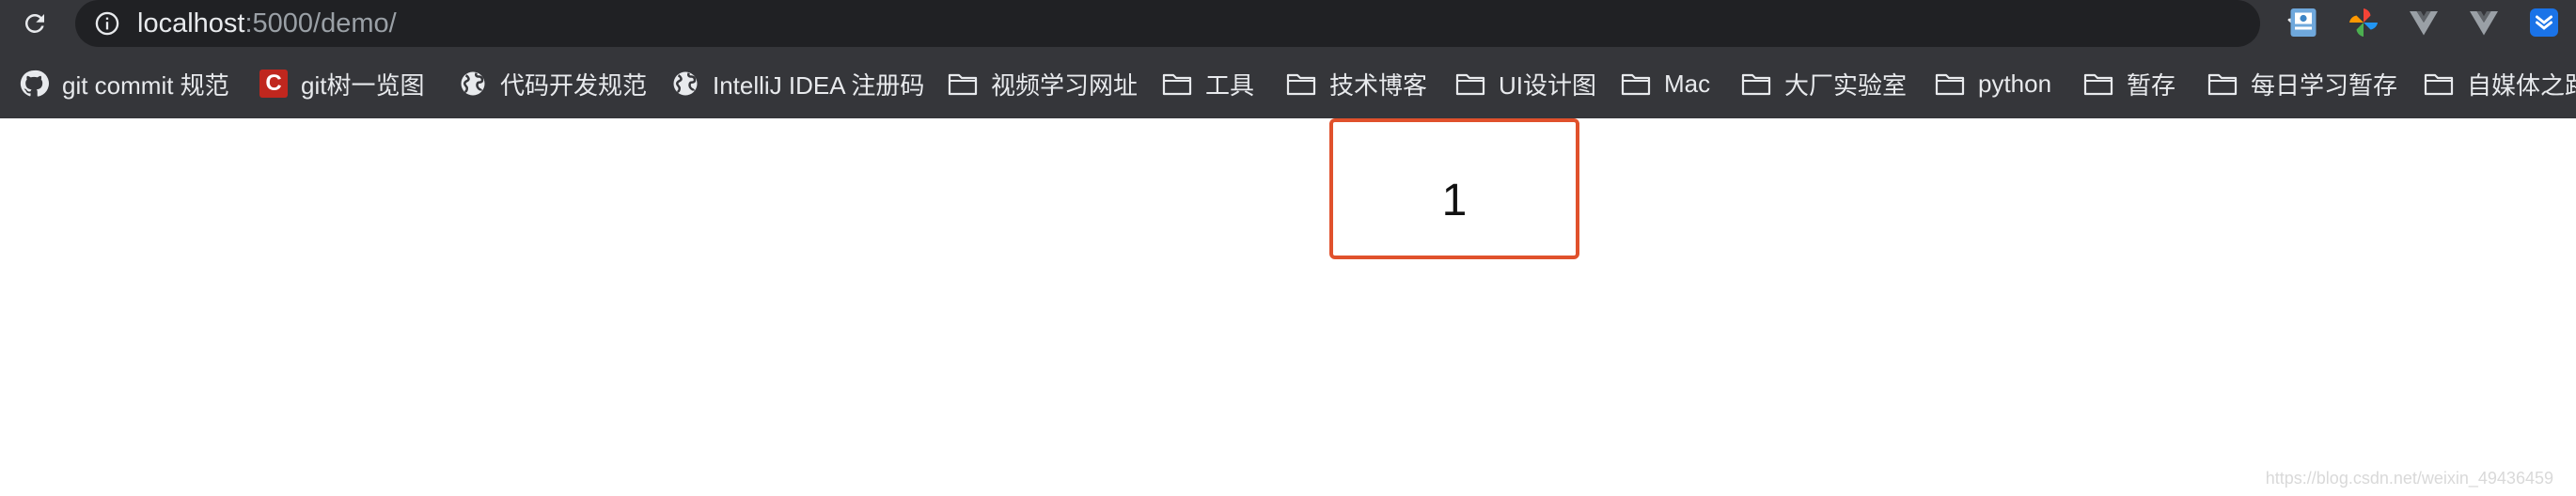 This screenshot has width=2576, height=496. What do you see at coordinates (1065, 85) in the screenshot?
I see `bookmark-label: 视频学习网址` at bounding box center [1065, 85].